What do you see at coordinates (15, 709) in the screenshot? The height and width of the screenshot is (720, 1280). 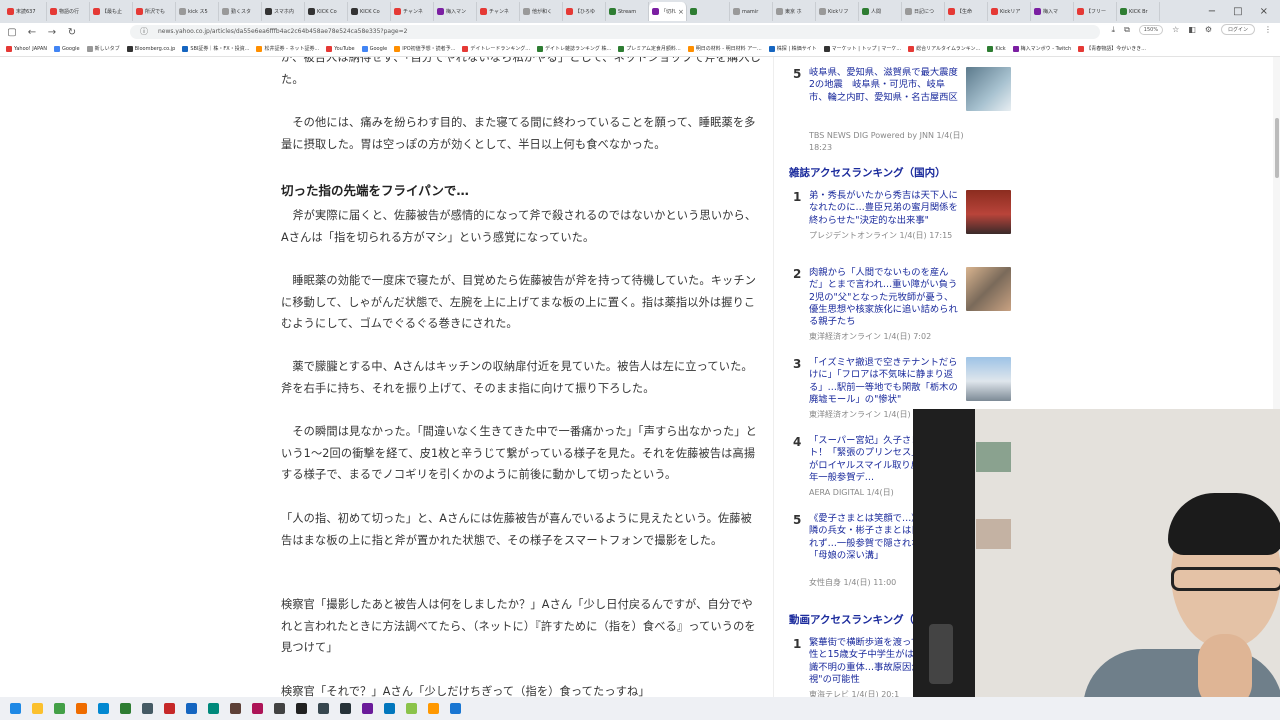 I see `windows-start-icon` at bounding box center [15, 709].